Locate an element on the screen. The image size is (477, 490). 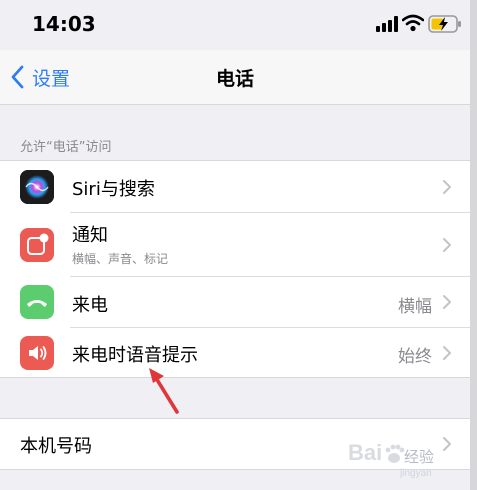
row-value: 横幅 is located at coordinates (415, 307).